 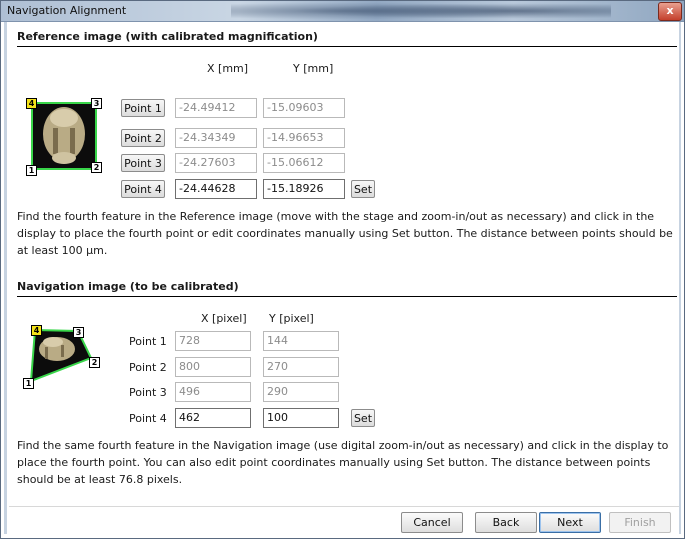 I want to click on reference-point-1-button: Point 1, so click(x=143, y=108).